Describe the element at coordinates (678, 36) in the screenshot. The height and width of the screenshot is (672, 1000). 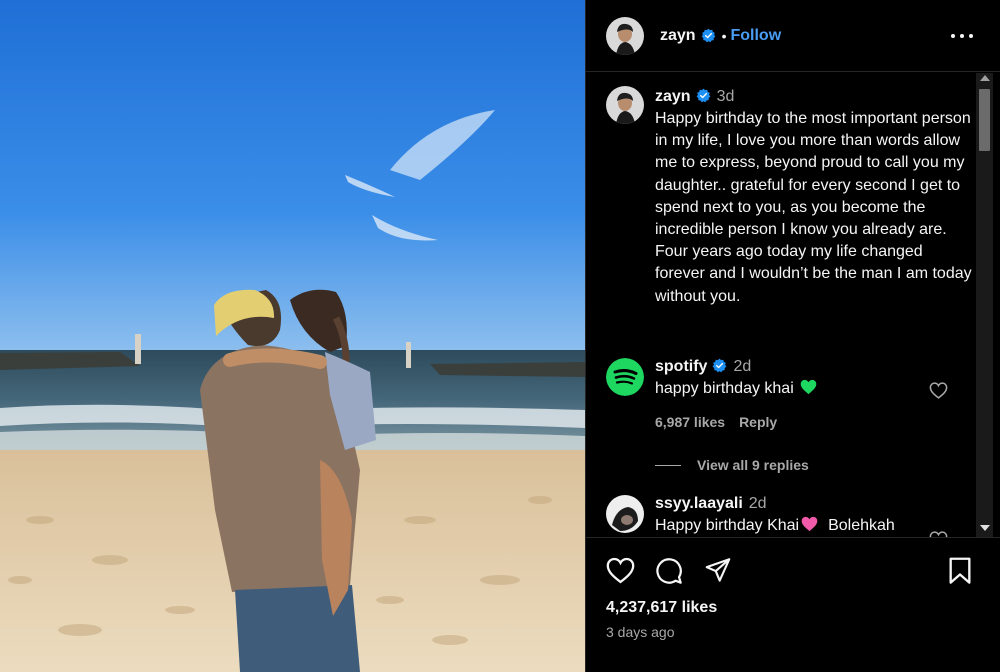
I see `author-username: zayn` at that location.